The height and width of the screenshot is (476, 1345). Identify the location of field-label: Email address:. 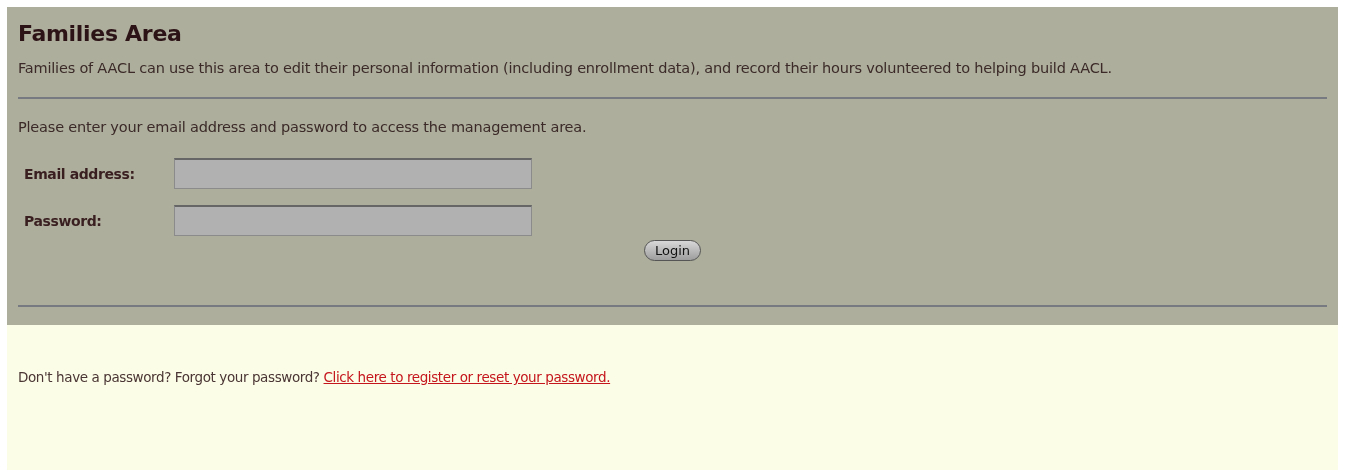
(80, 173).